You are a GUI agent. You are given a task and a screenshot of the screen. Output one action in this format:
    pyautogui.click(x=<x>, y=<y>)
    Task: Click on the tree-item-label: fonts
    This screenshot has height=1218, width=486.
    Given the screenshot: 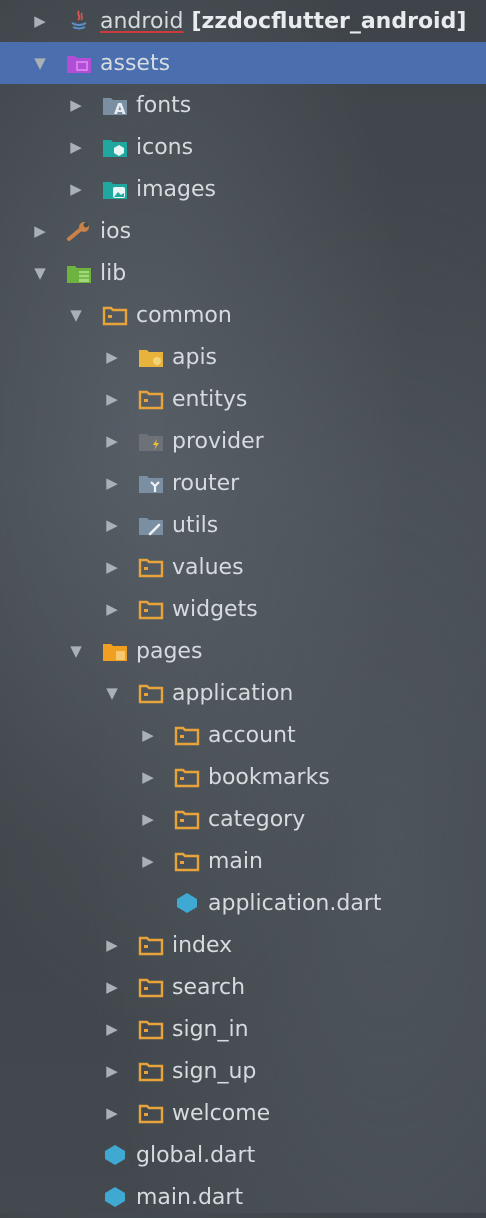 What is the action you would take?
    pyautogui.click(x=164, y=105)
    